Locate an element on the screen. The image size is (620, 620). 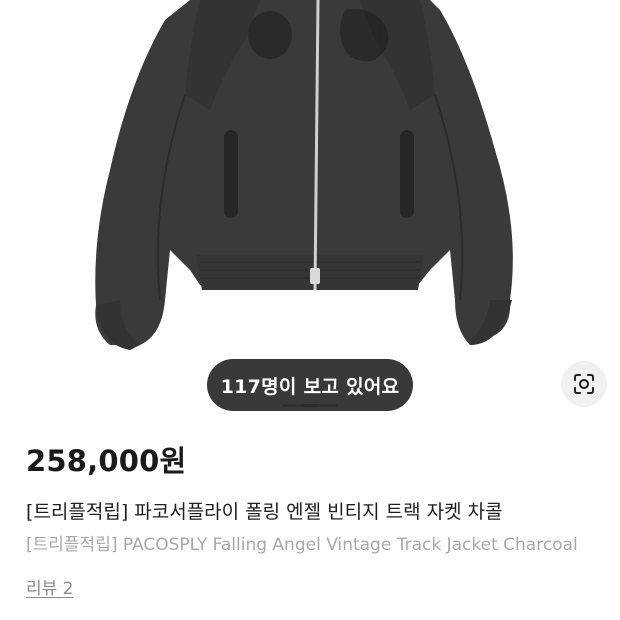
review-count-link: 리뷰 2 is located at coordinates (50, 586).